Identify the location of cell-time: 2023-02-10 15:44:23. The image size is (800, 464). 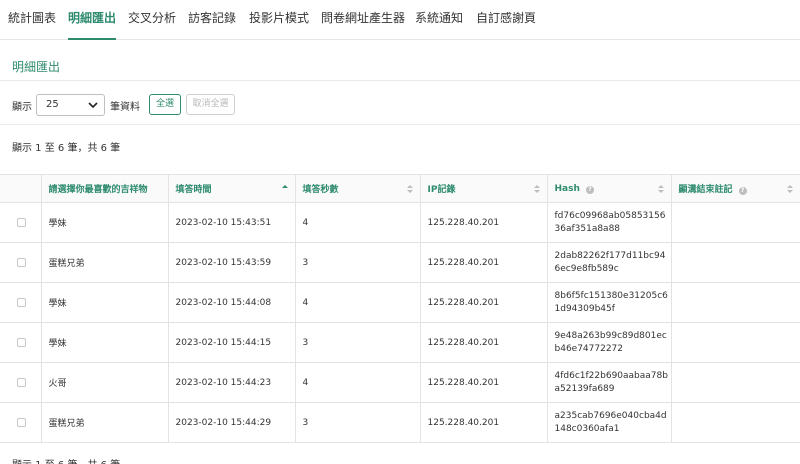
(231, 382).